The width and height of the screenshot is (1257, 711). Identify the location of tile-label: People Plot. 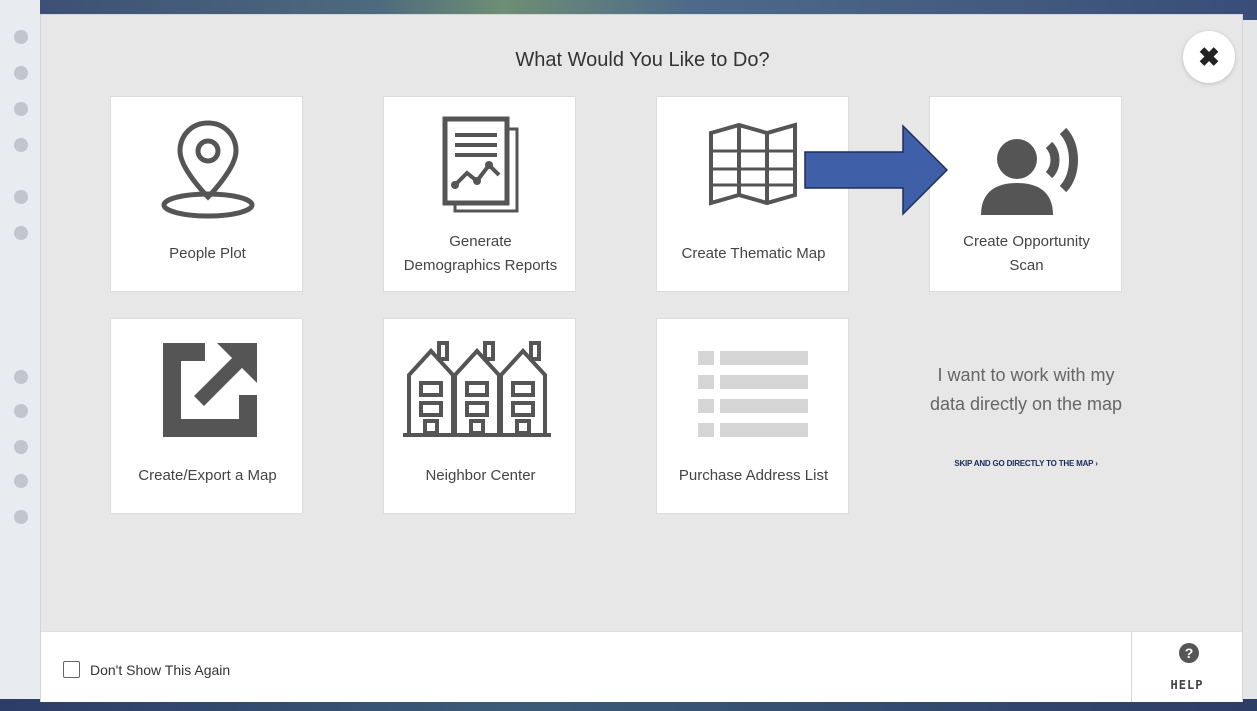
(207, 253).